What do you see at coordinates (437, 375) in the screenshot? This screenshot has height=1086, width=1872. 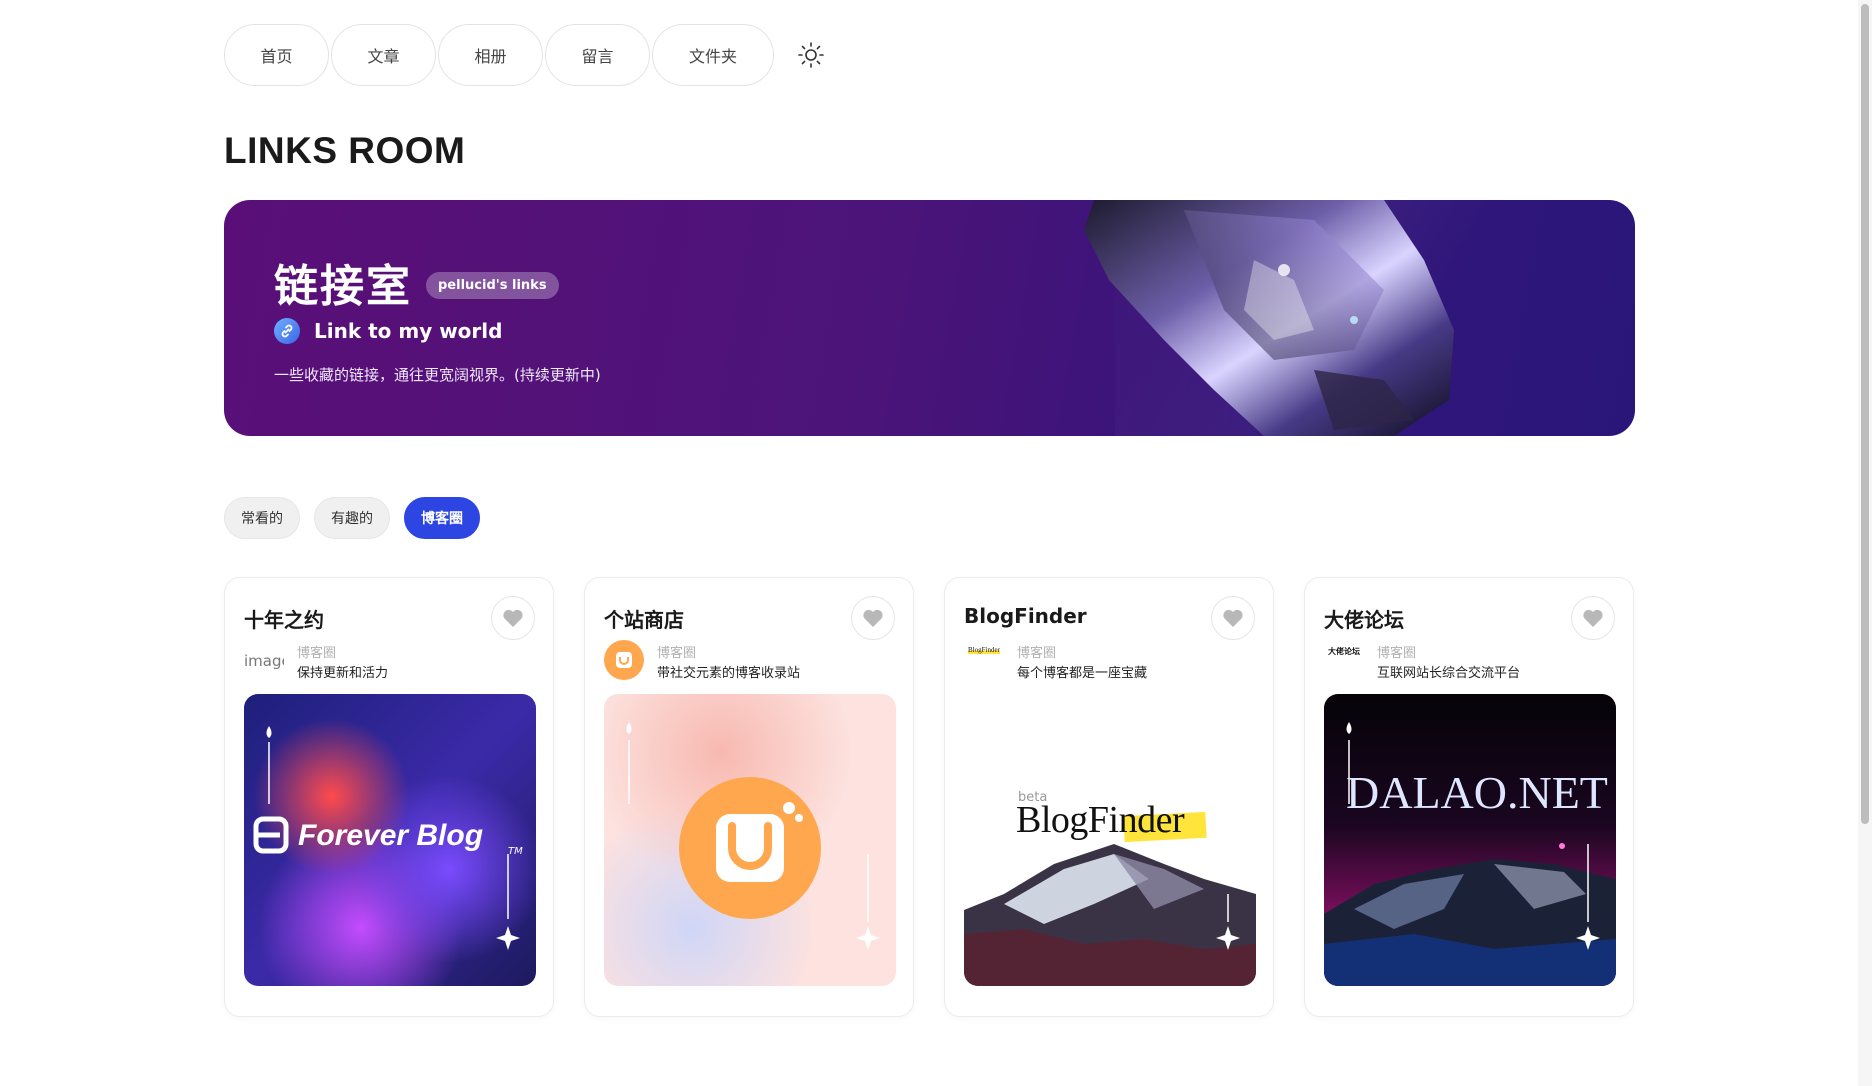 I see `banner-description: 一些收藏的链接，通往更宽阔视界。(持续更新中)` at bounding box center [437, 375].